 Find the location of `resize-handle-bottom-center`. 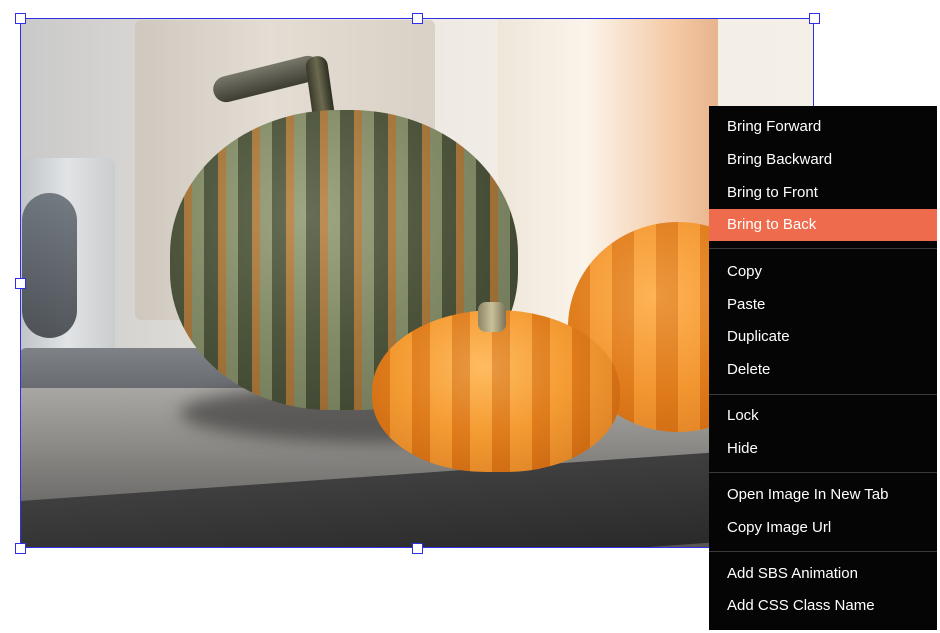

resize-handle-bottom-center is located at coordinates (417, 548).